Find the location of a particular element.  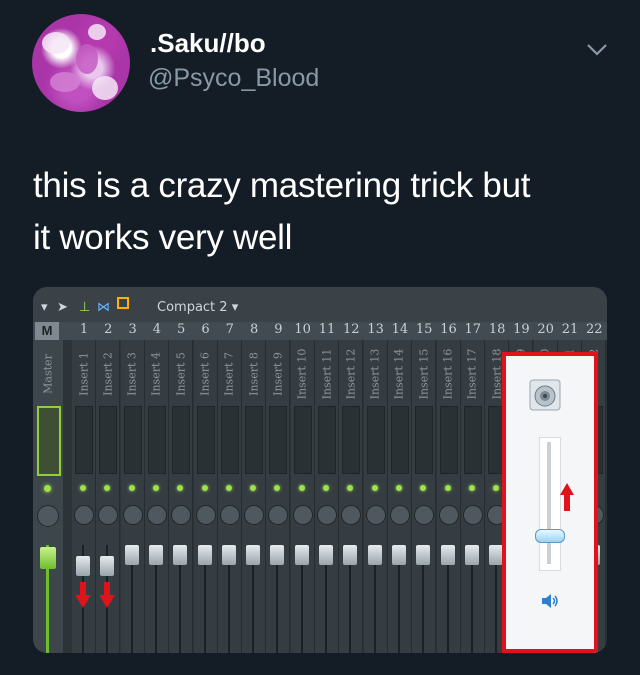

chevron-down-icon is located at coordinates (597, 49).